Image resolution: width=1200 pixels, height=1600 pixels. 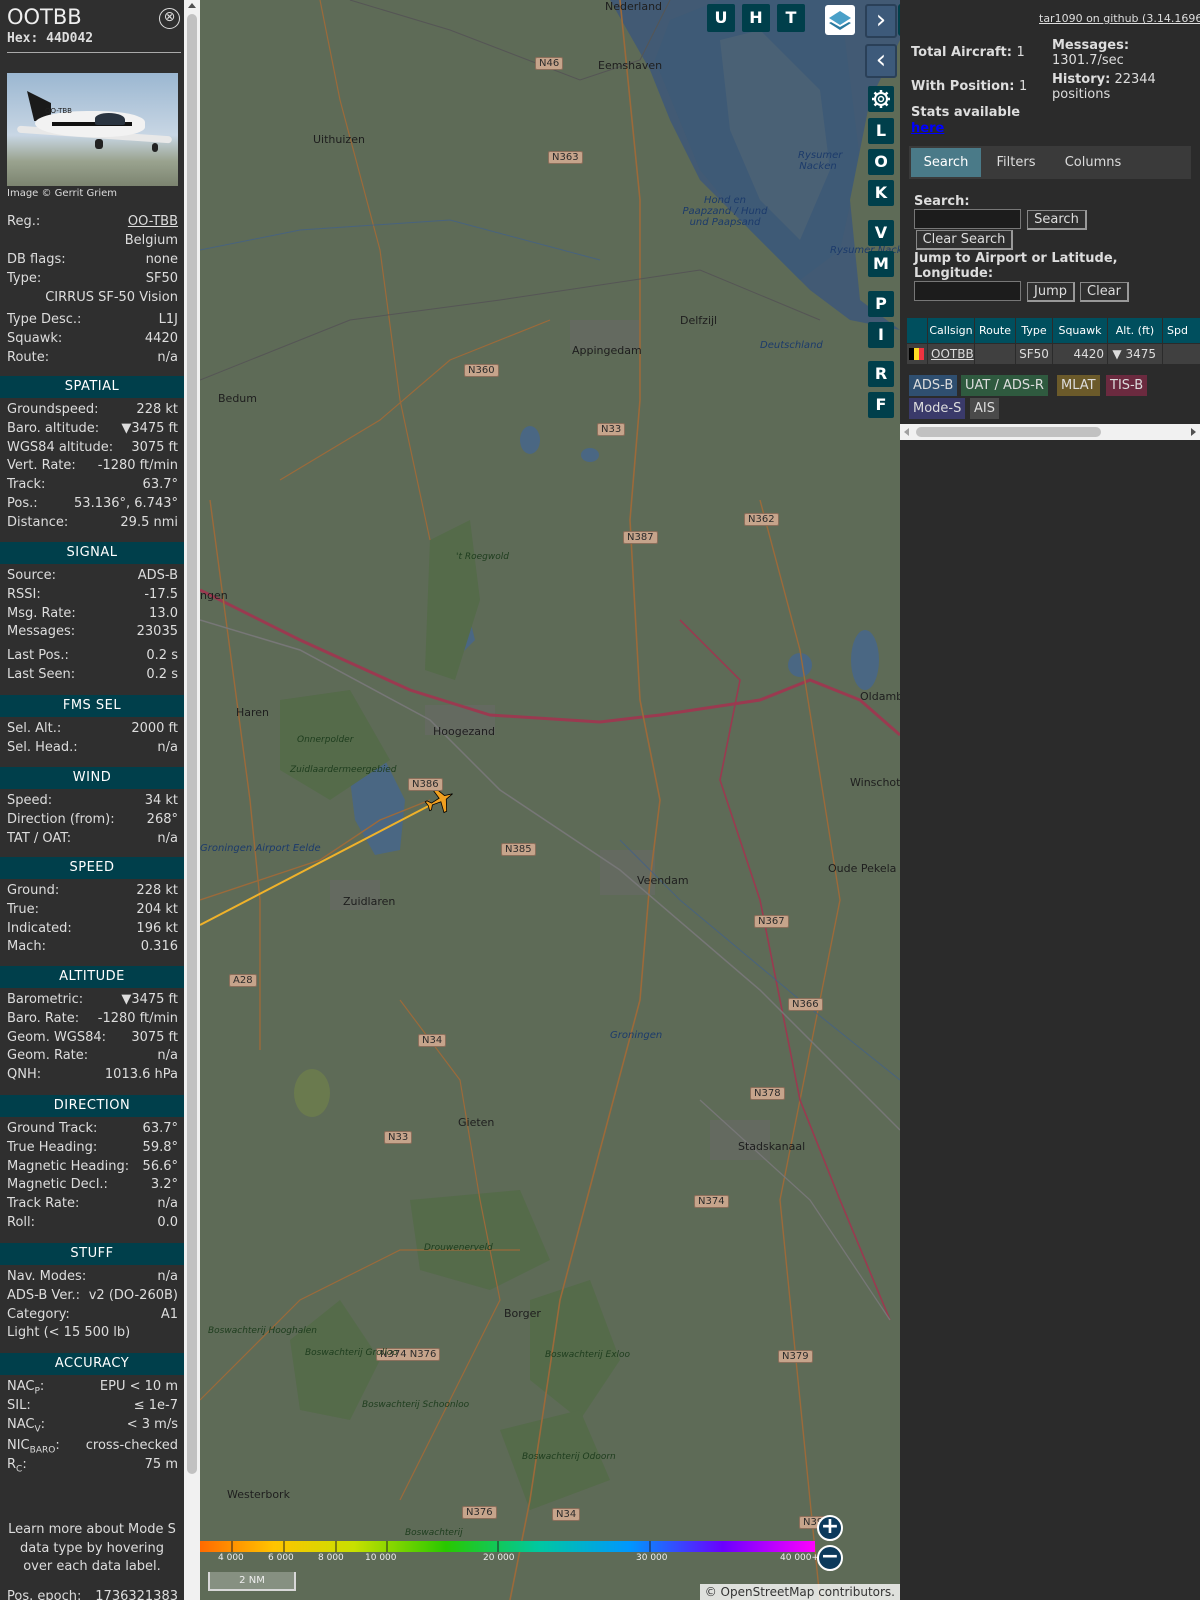 I want to click on altitude-legend-label: 40 000+, so click(x=800, y=1558).